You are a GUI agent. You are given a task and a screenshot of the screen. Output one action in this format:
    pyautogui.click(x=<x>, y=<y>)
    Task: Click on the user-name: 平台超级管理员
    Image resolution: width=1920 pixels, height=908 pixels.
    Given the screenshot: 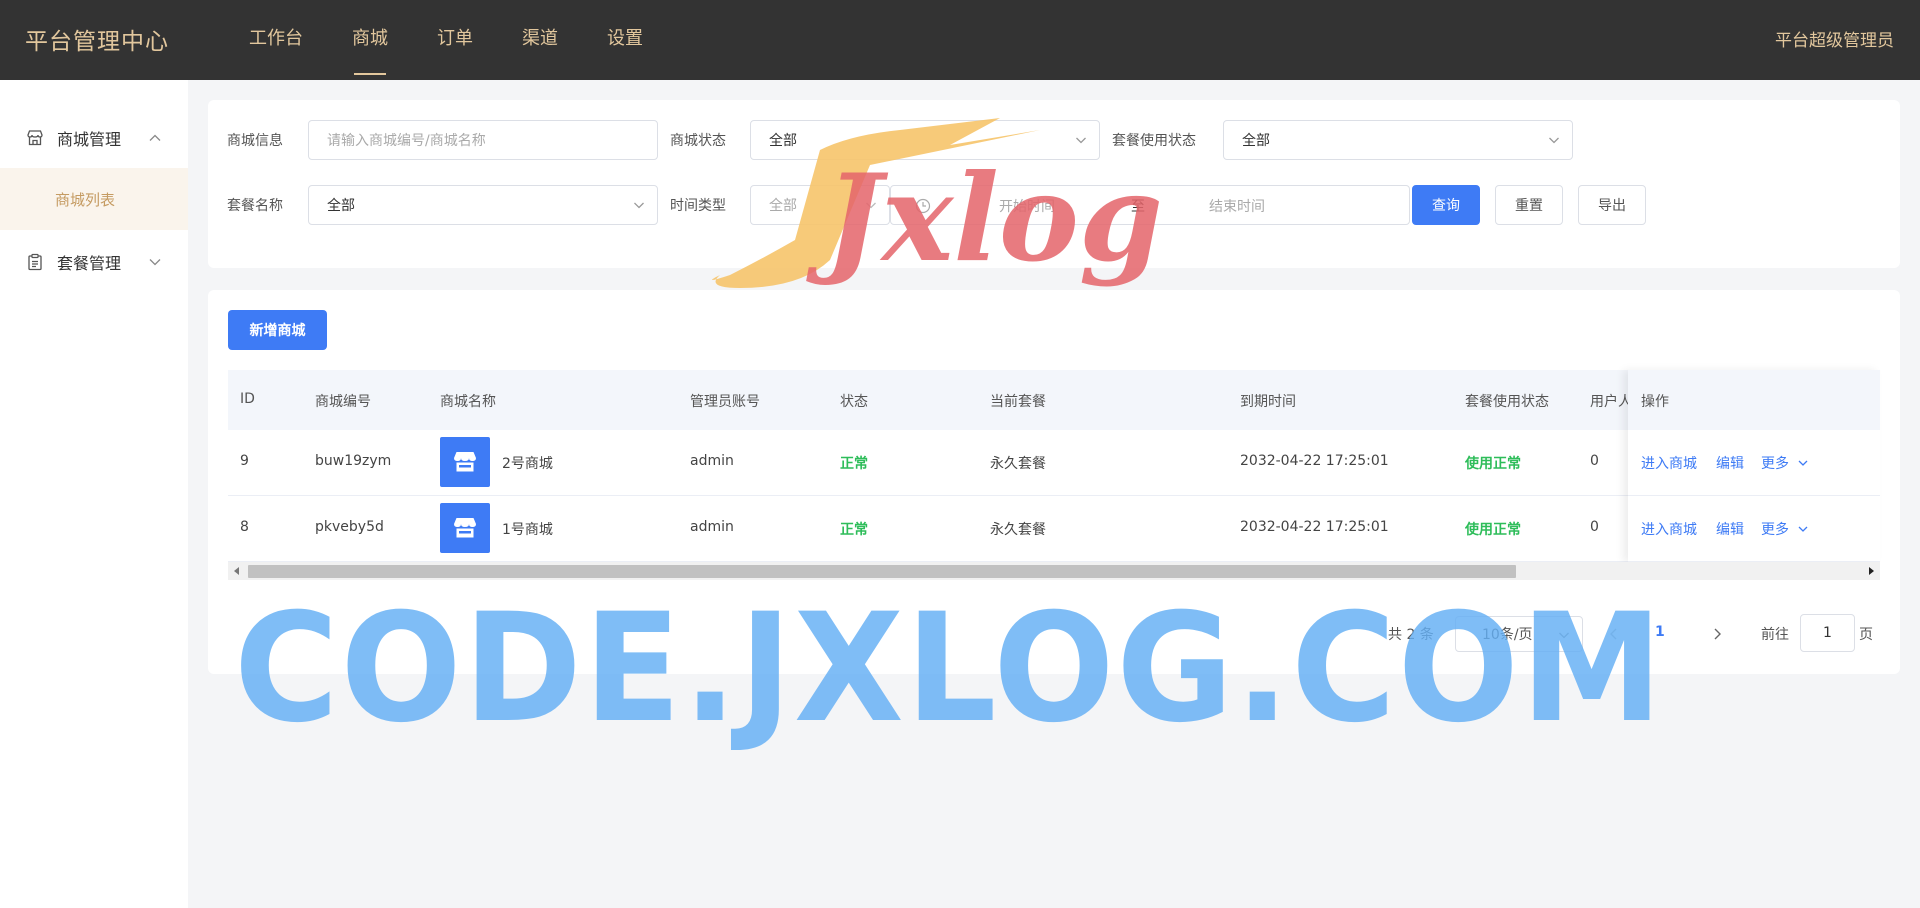 What is the action you would take?
    pyautogui.click(x=1834, y=38)
    